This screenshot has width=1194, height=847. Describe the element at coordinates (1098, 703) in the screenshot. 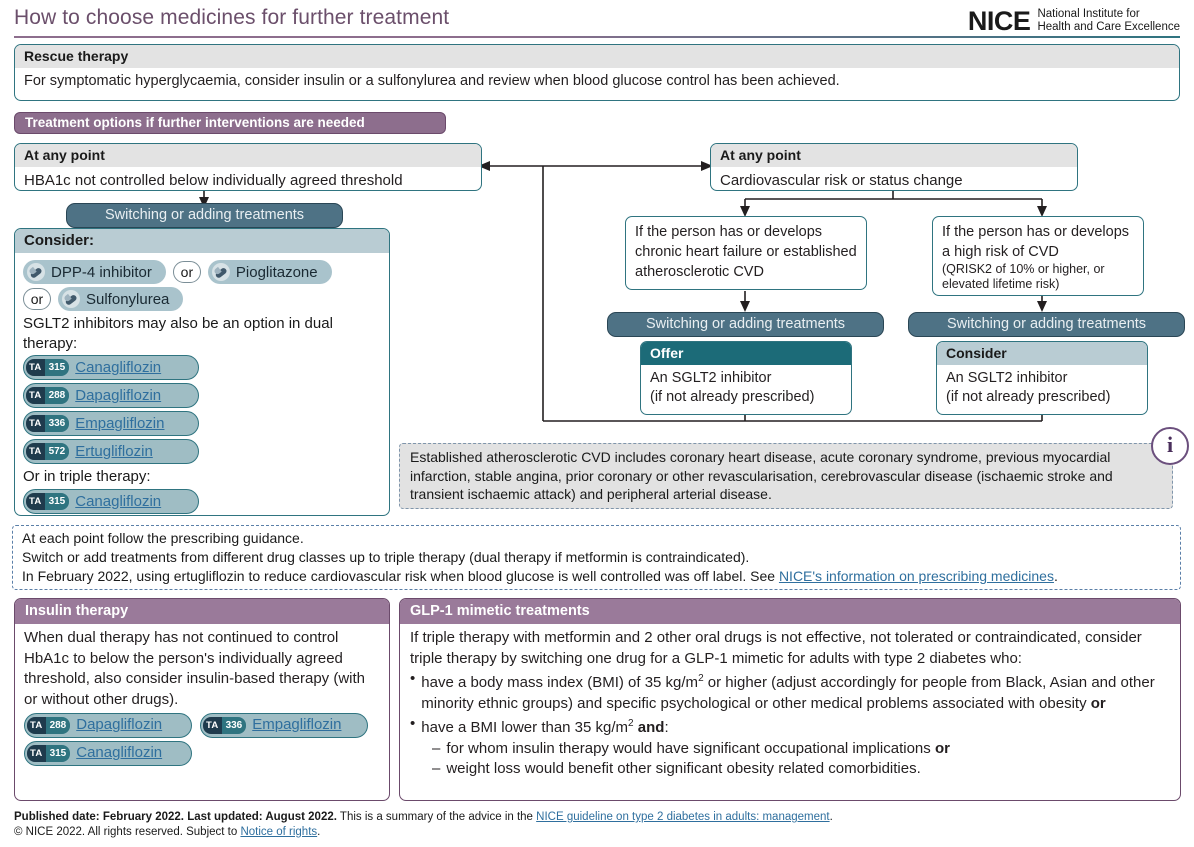

I see `glp1-bullet-1-bold: or` at that location.